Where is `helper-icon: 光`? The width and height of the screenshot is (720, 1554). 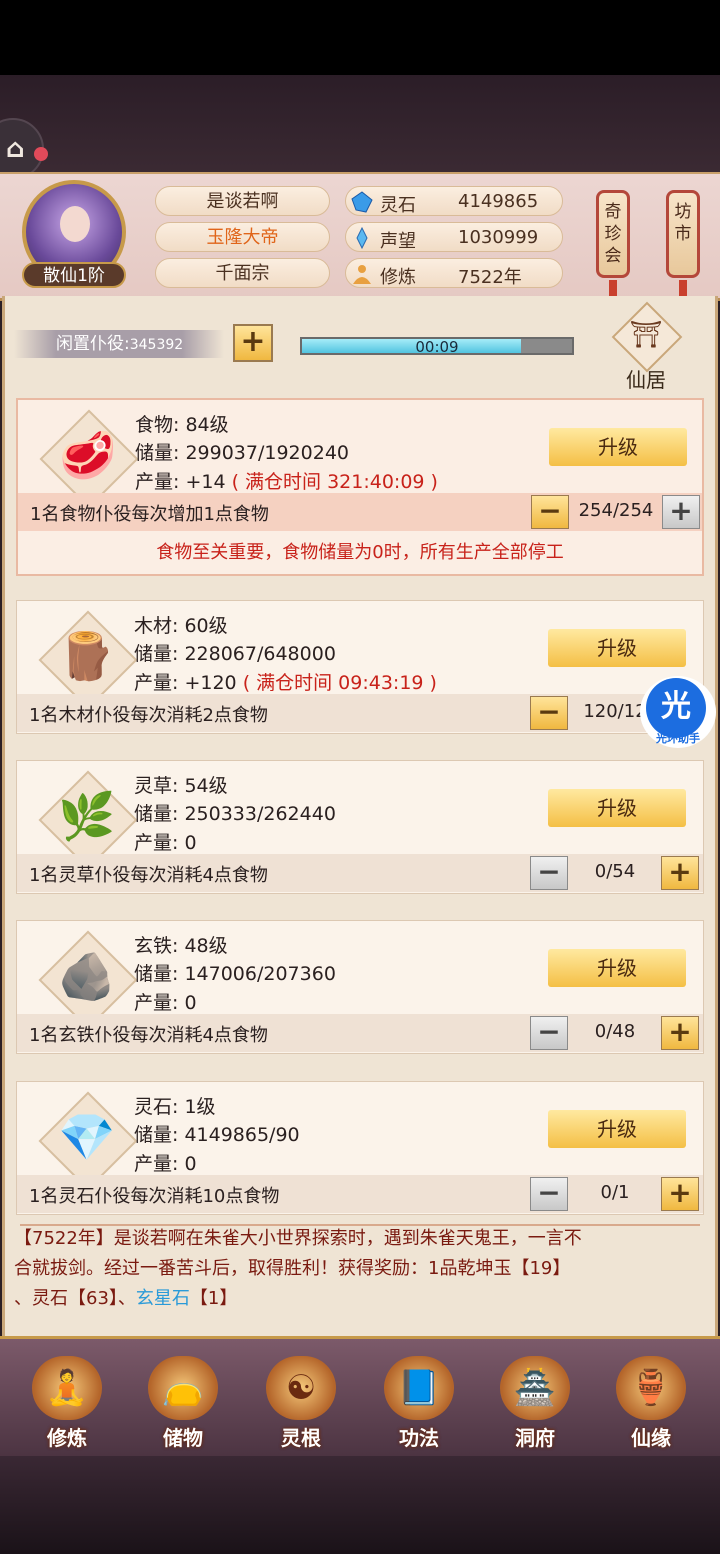
helper-icon: 光 is located at coordinates (676, 708).